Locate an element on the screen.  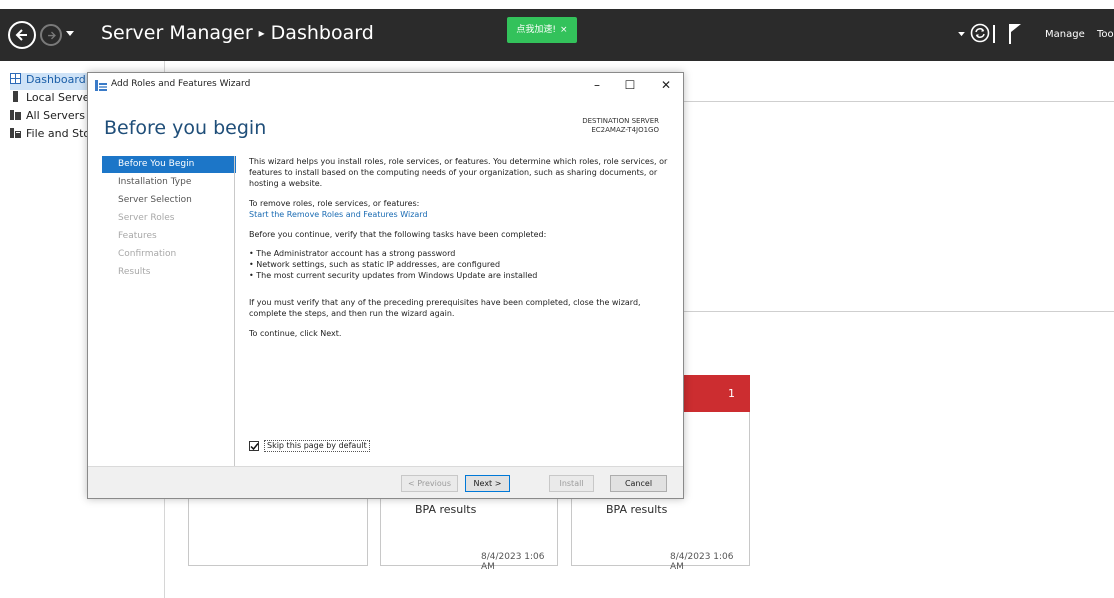
wizard-step-confirmation: Confirmation is located at coordinates (147, 254).